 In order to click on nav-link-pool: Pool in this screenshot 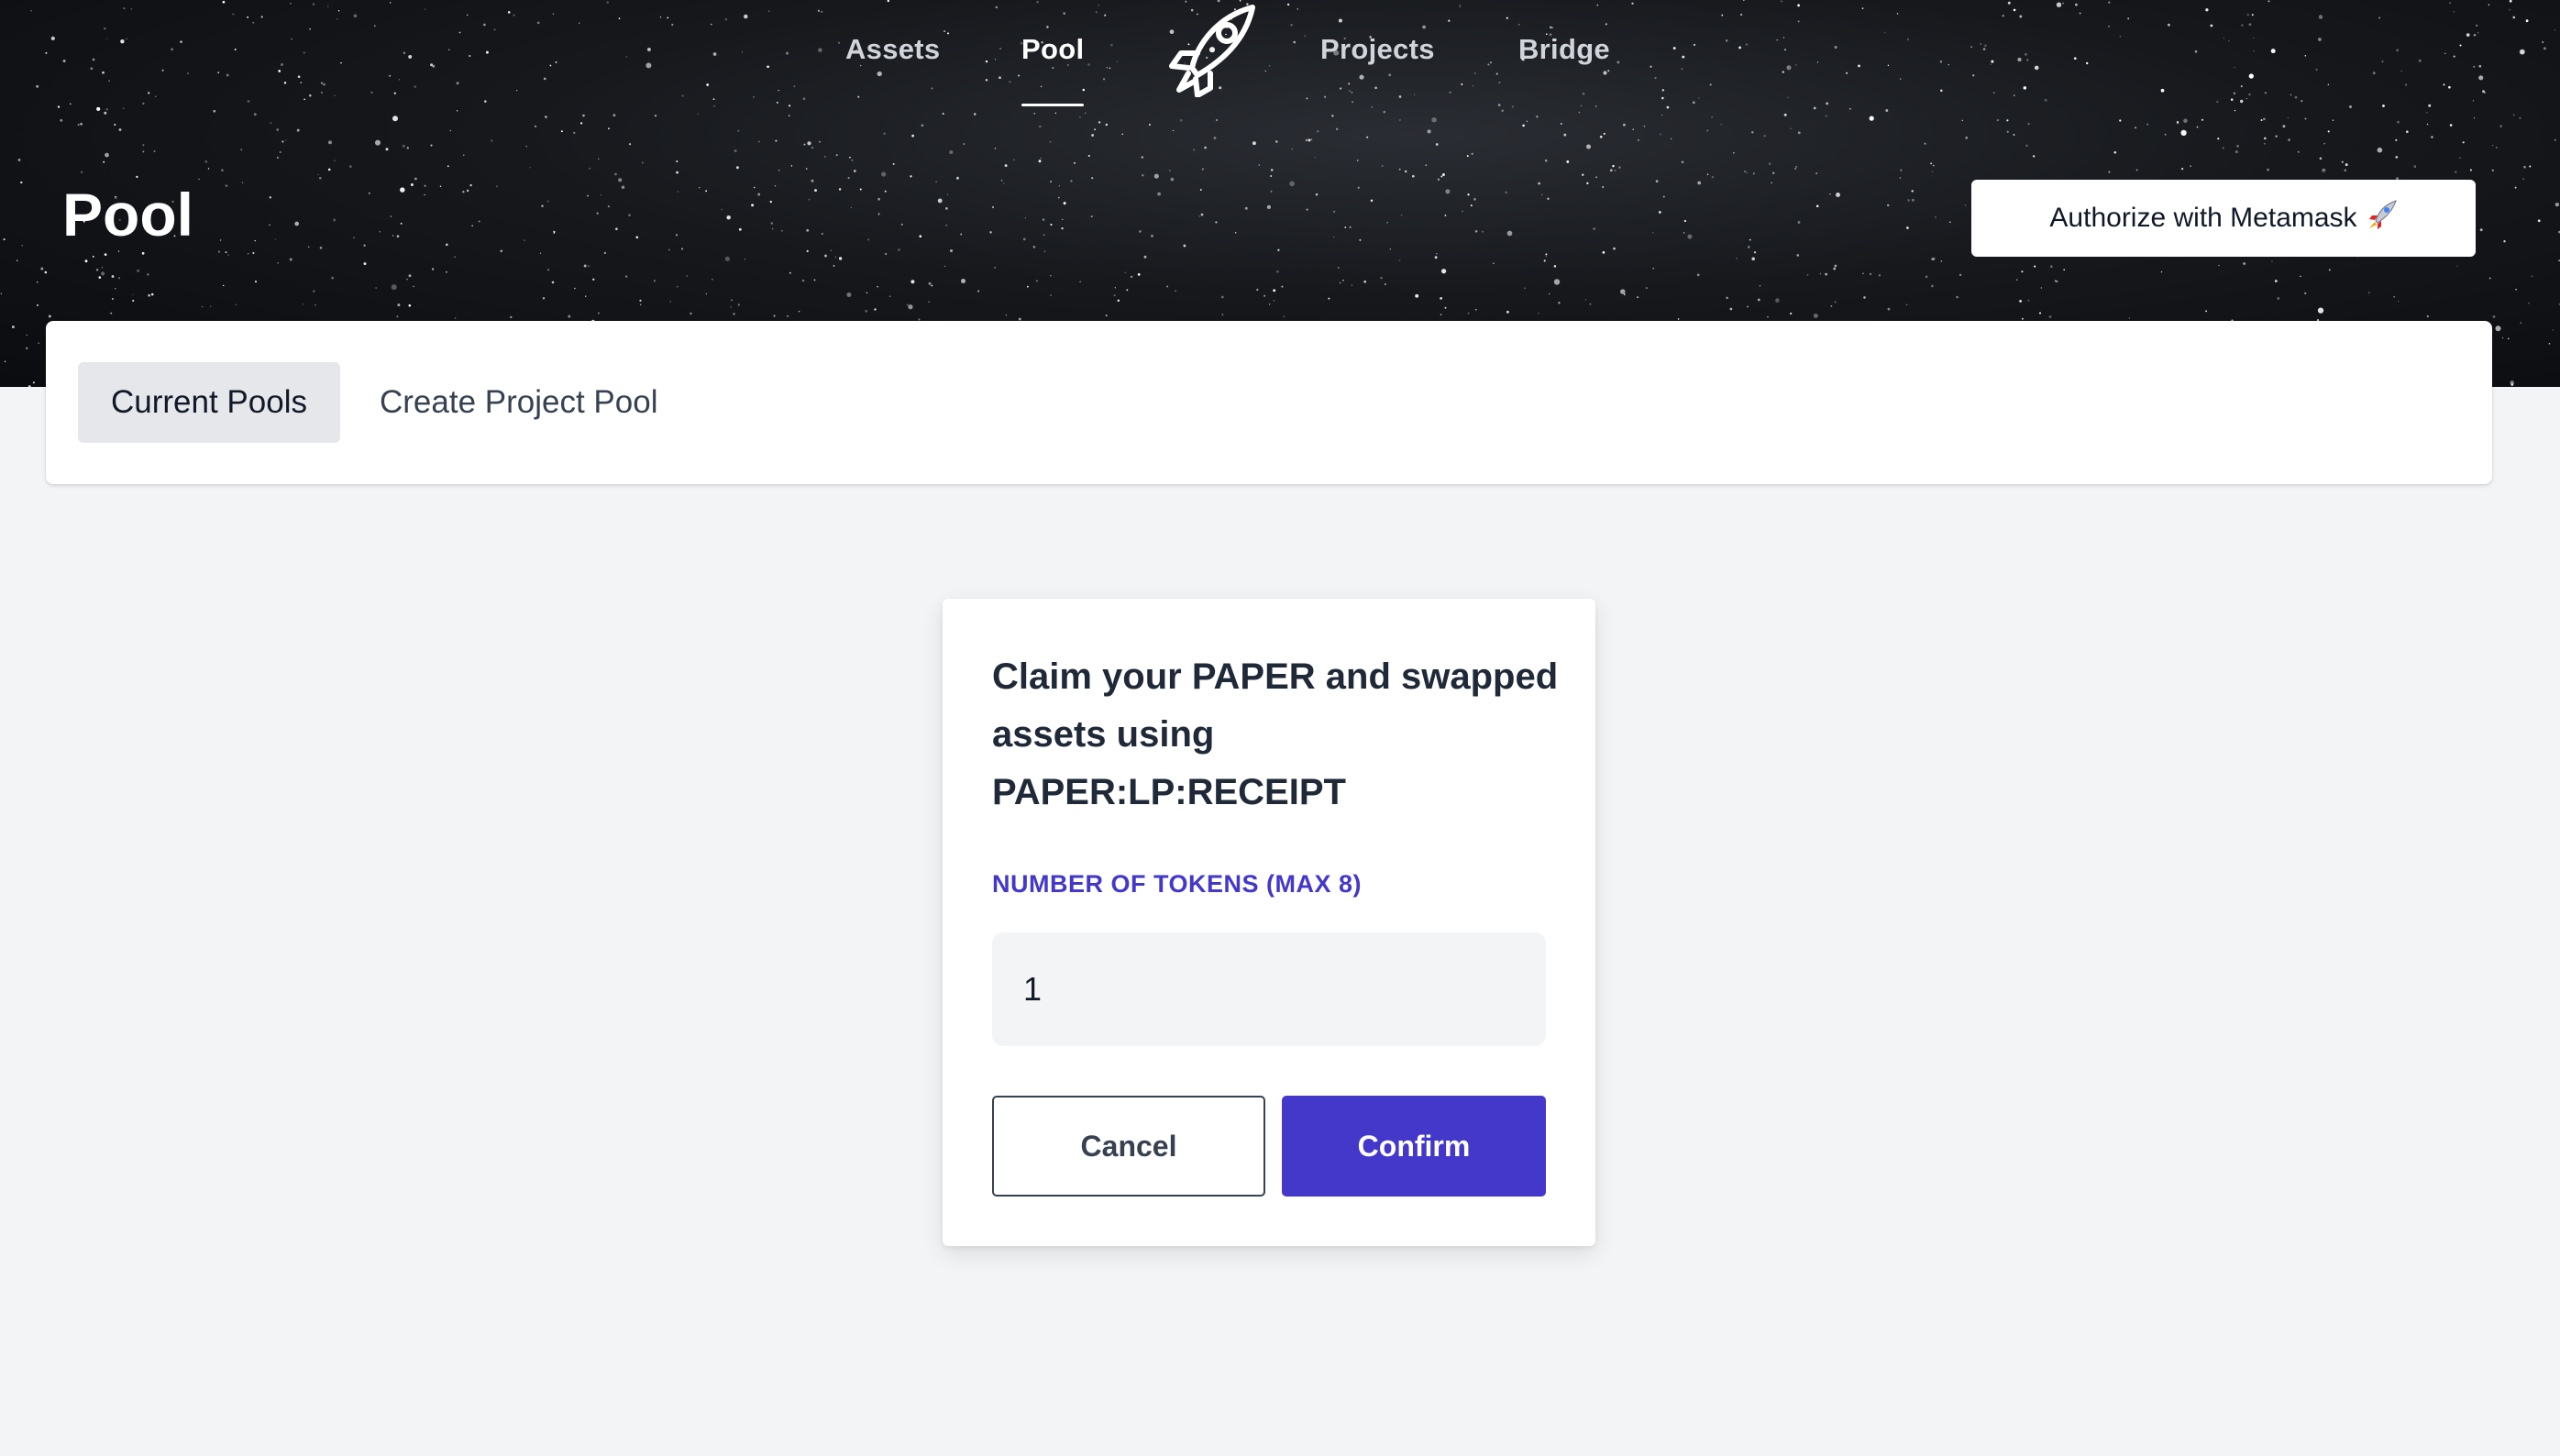, I will do `click(1052, 49)`.